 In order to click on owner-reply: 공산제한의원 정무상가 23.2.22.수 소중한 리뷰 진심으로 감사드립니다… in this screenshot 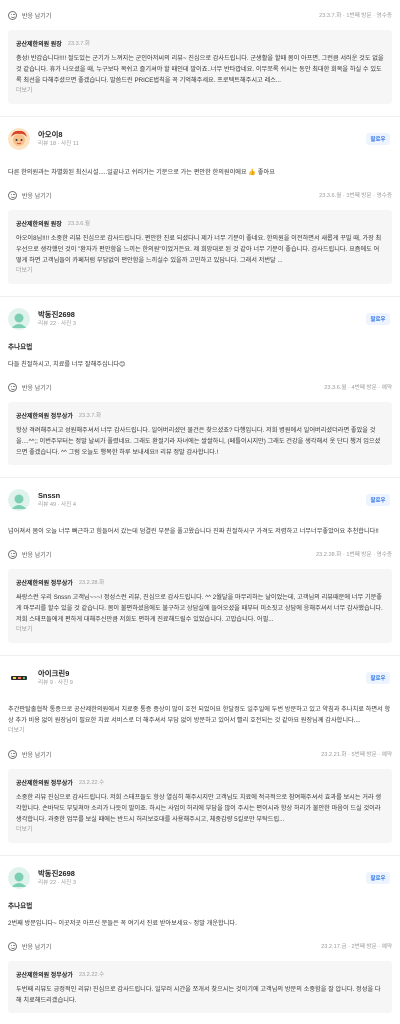, I will do `click(200, 806)`.